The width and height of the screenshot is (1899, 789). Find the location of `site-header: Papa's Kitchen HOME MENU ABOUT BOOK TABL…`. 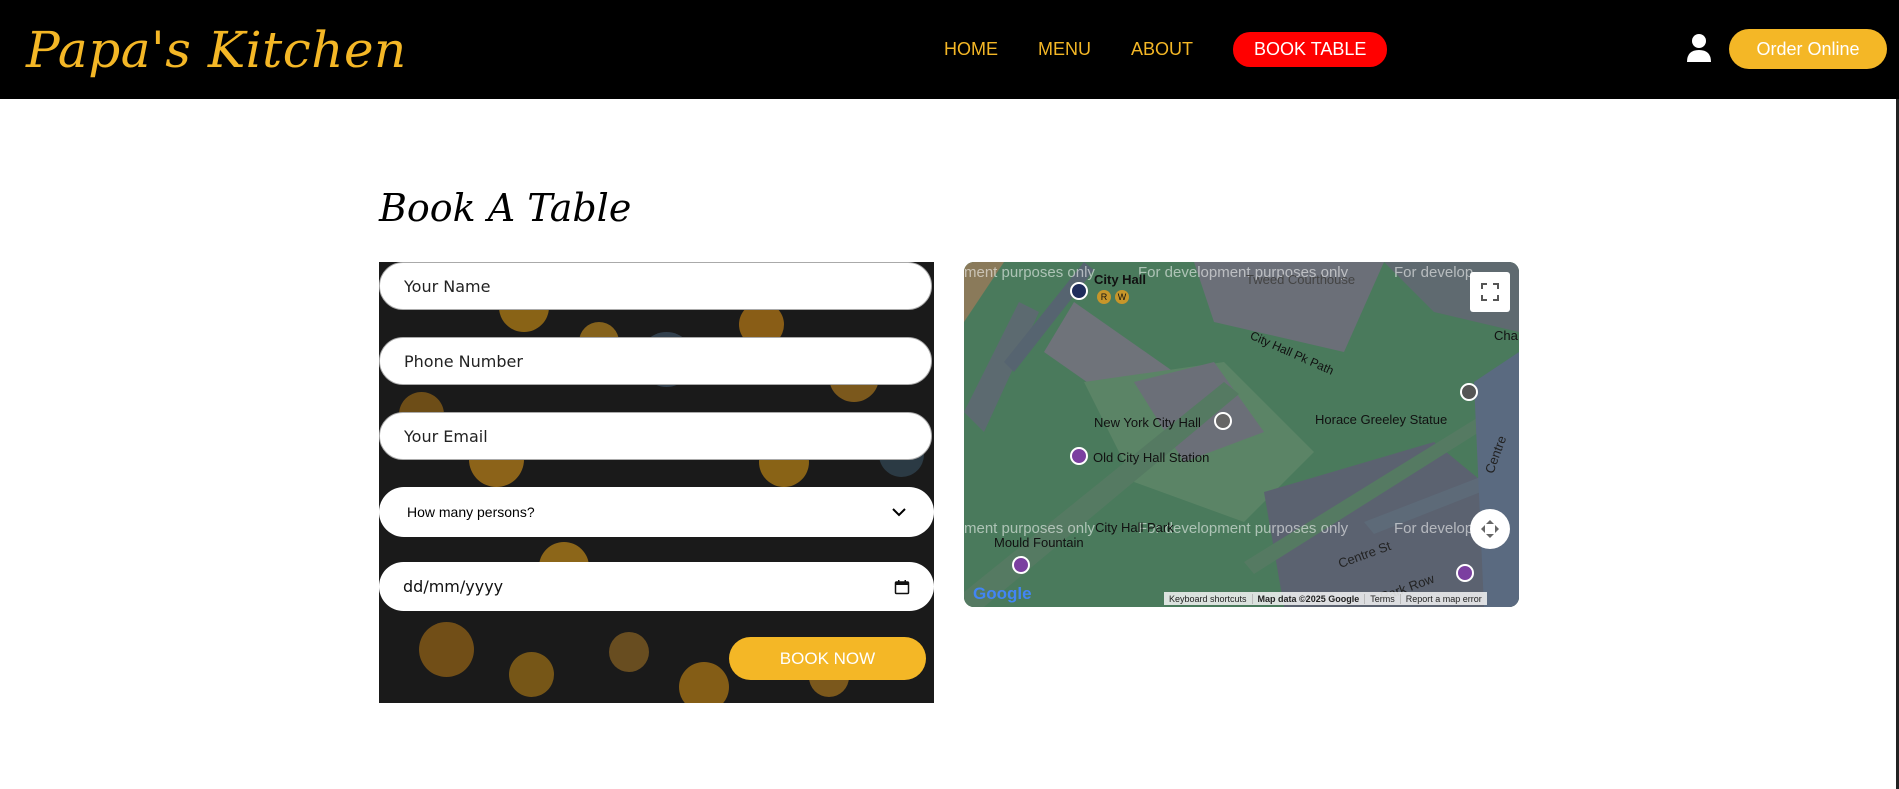

site-header: Papa's Kitchen HOME MENU ABOUT BOOK TABL… is located at coordinates (949, 49).